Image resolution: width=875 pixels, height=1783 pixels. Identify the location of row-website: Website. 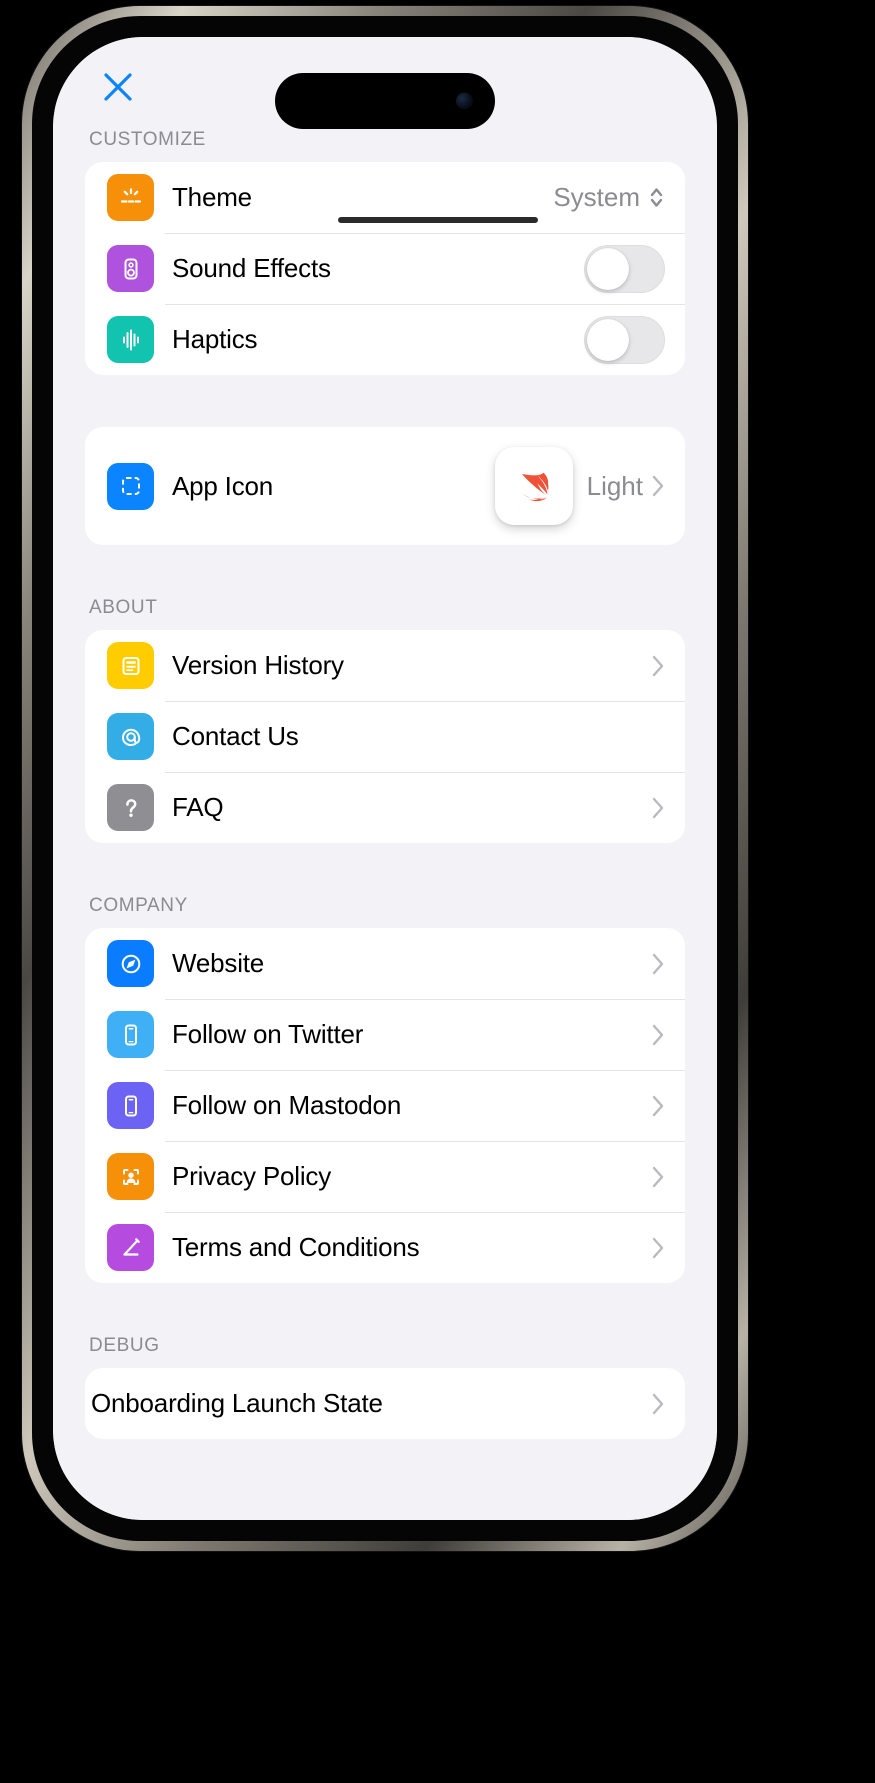
(385, 963).